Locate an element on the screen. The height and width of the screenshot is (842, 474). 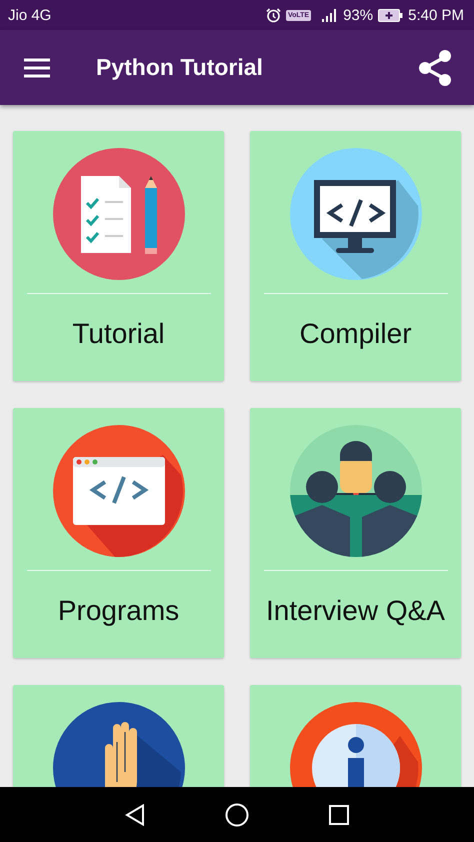
alarm-icon is located at coordinates (273, 15).